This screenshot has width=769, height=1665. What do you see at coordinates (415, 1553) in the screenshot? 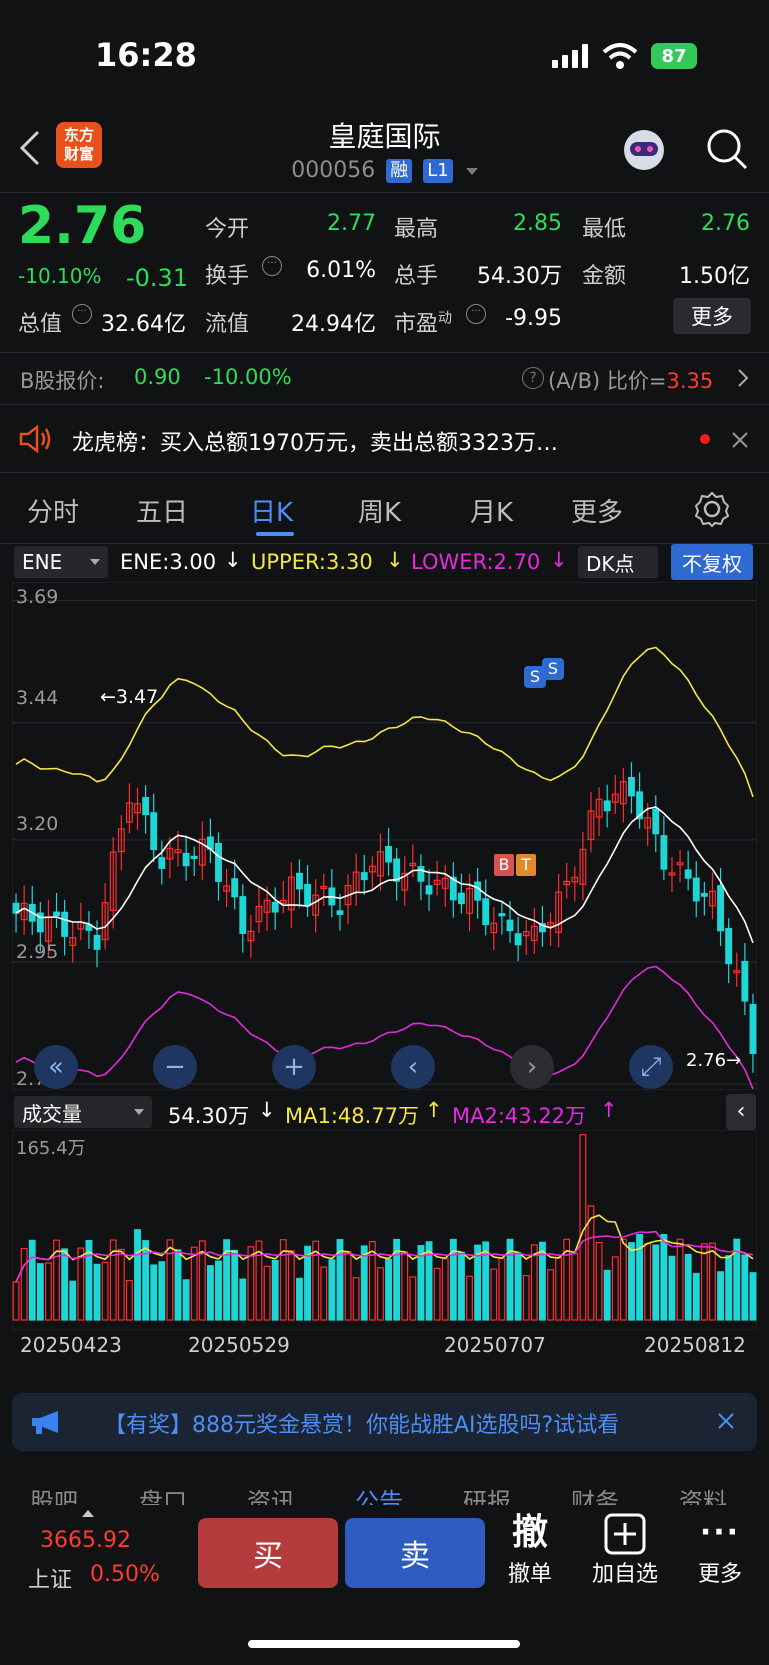
I see `sell-button: 卖` at bounding box center [415, 1553].